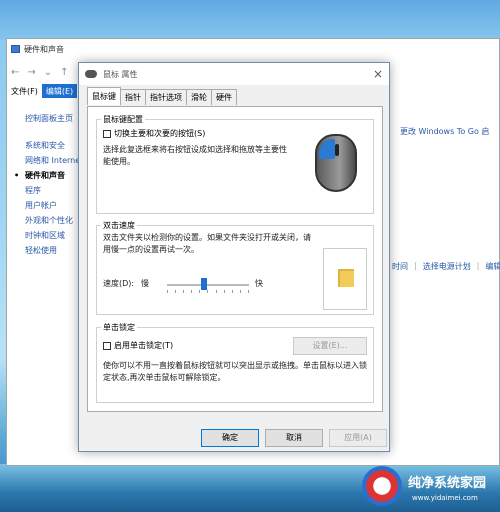 The image size is (500, 512). I want to click on menu-bar: 文件(F) 编辑(E), so click(42, 91).